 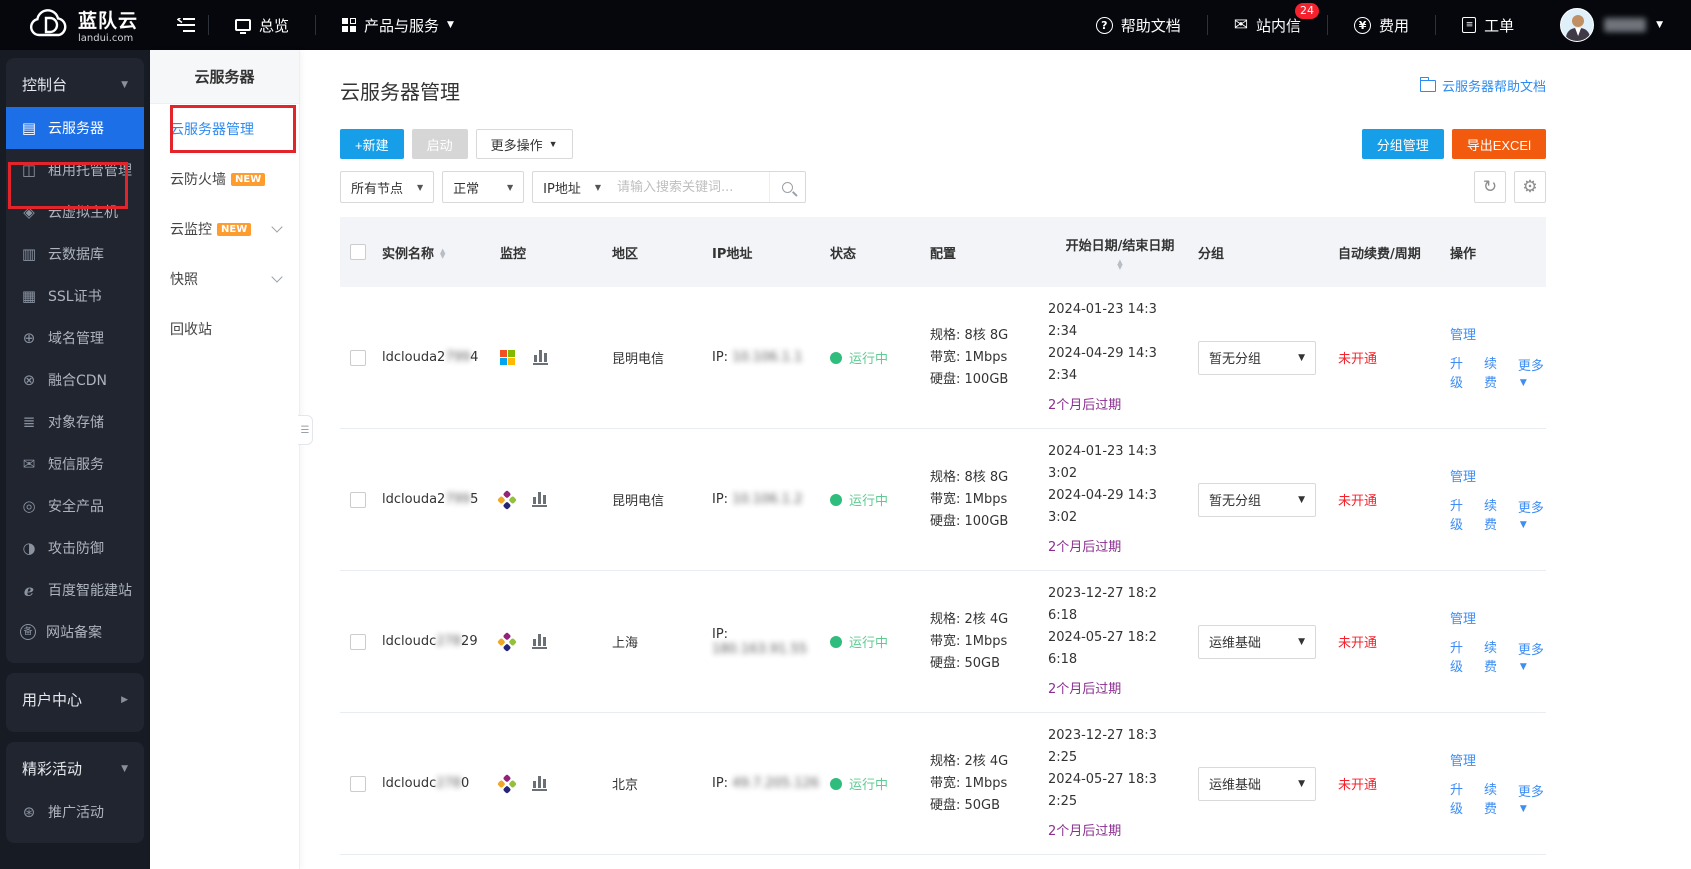 What do you see at coordinates (75, 699) in the screenshot?
I see `sidebar-user-center: 用户中心 ▶` at bounding box center [75, 699].